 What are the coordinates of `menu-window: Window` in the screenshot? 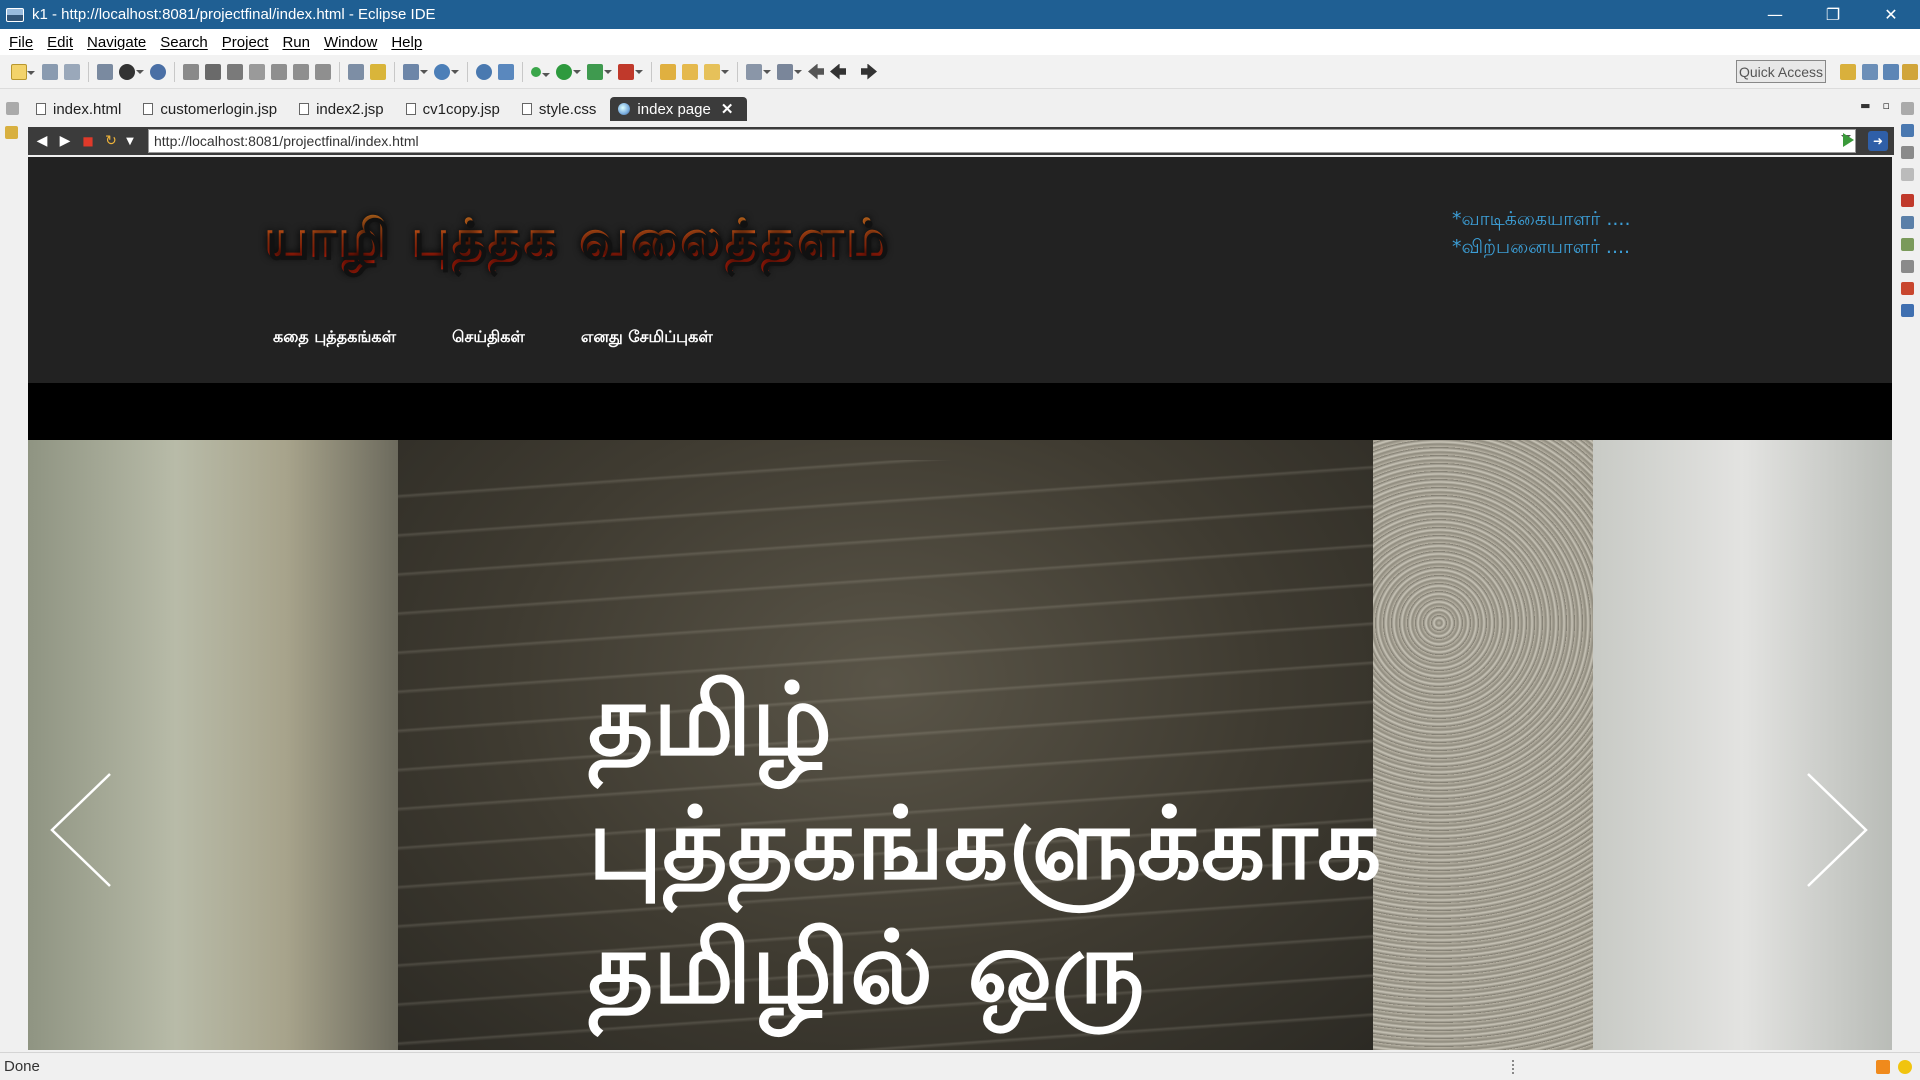 It's located at (350, 42).